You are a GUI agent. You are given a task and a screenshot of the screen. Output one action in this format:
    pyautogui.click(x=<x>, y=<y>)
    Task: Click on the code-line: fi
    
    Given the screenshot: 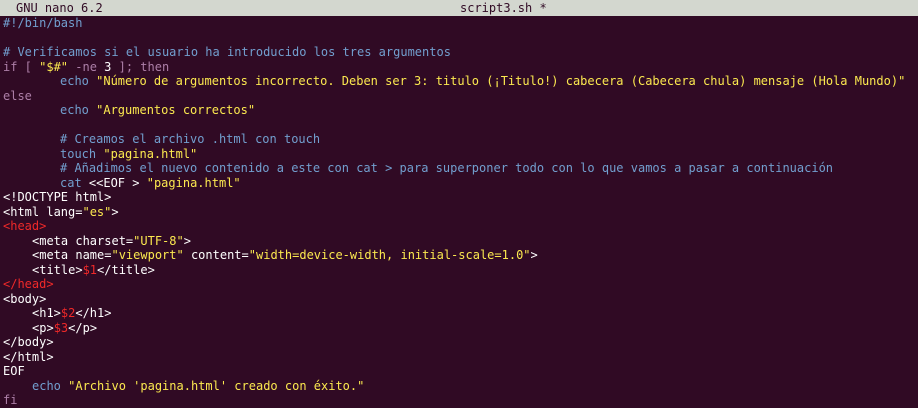 What is the action you would take?
    pyautogui.click(x=10, y=400)
    